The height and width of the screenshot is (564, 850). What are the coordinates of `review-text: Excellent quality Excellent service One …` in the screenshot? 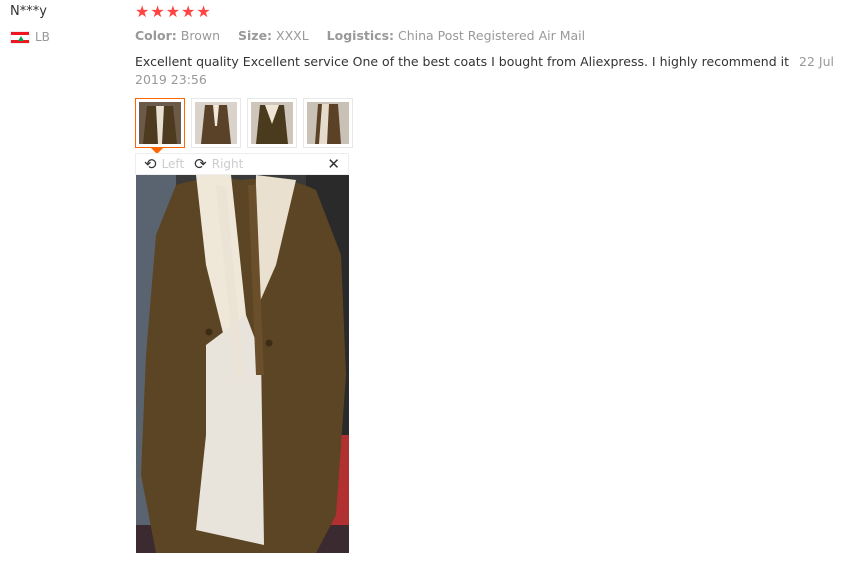 It's located at (462, 61).